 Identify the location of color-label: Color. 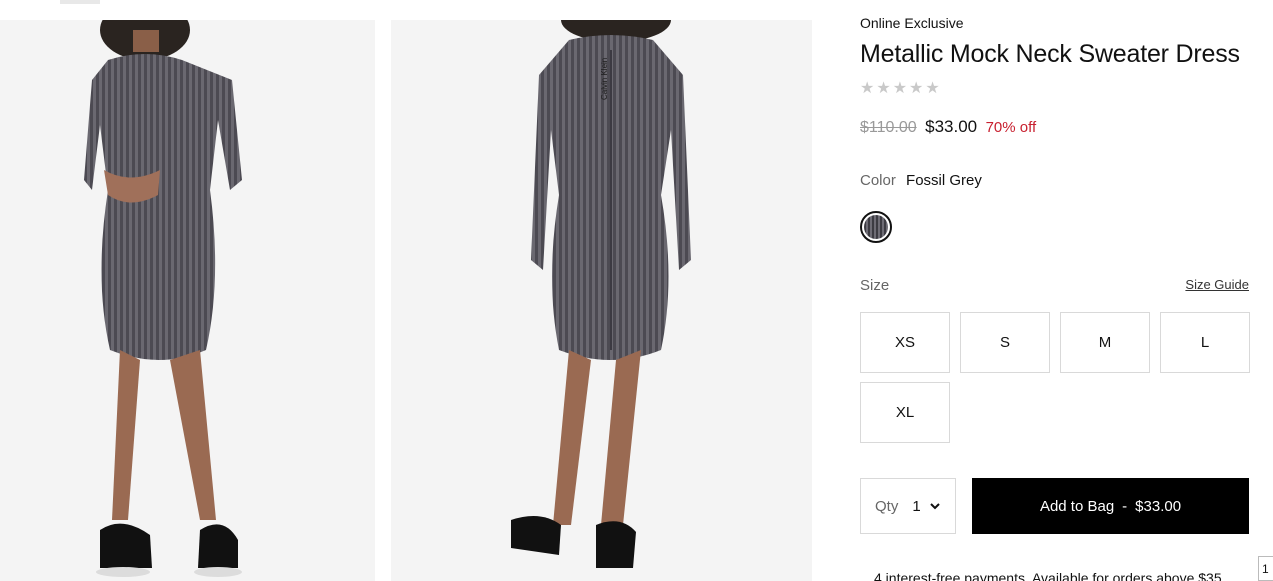
(878, 180).